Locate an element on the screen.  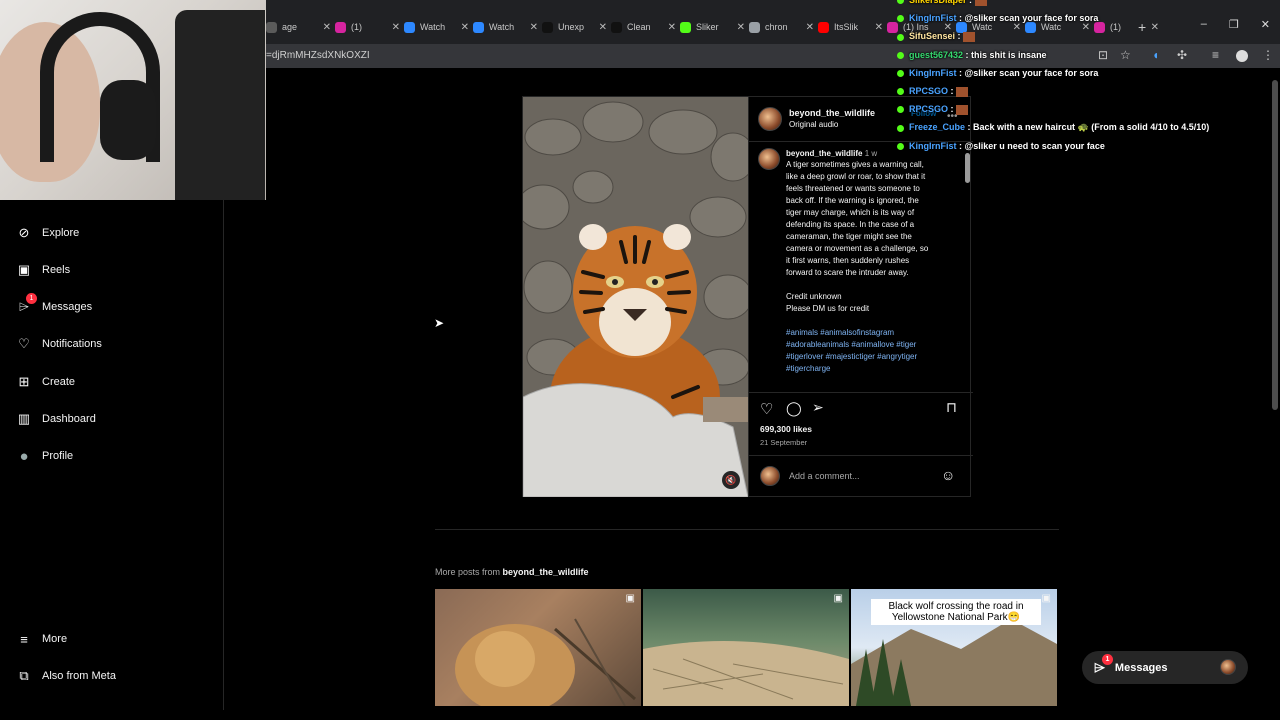
like-count: 699,300 likes is located at coordinates (786, 429).